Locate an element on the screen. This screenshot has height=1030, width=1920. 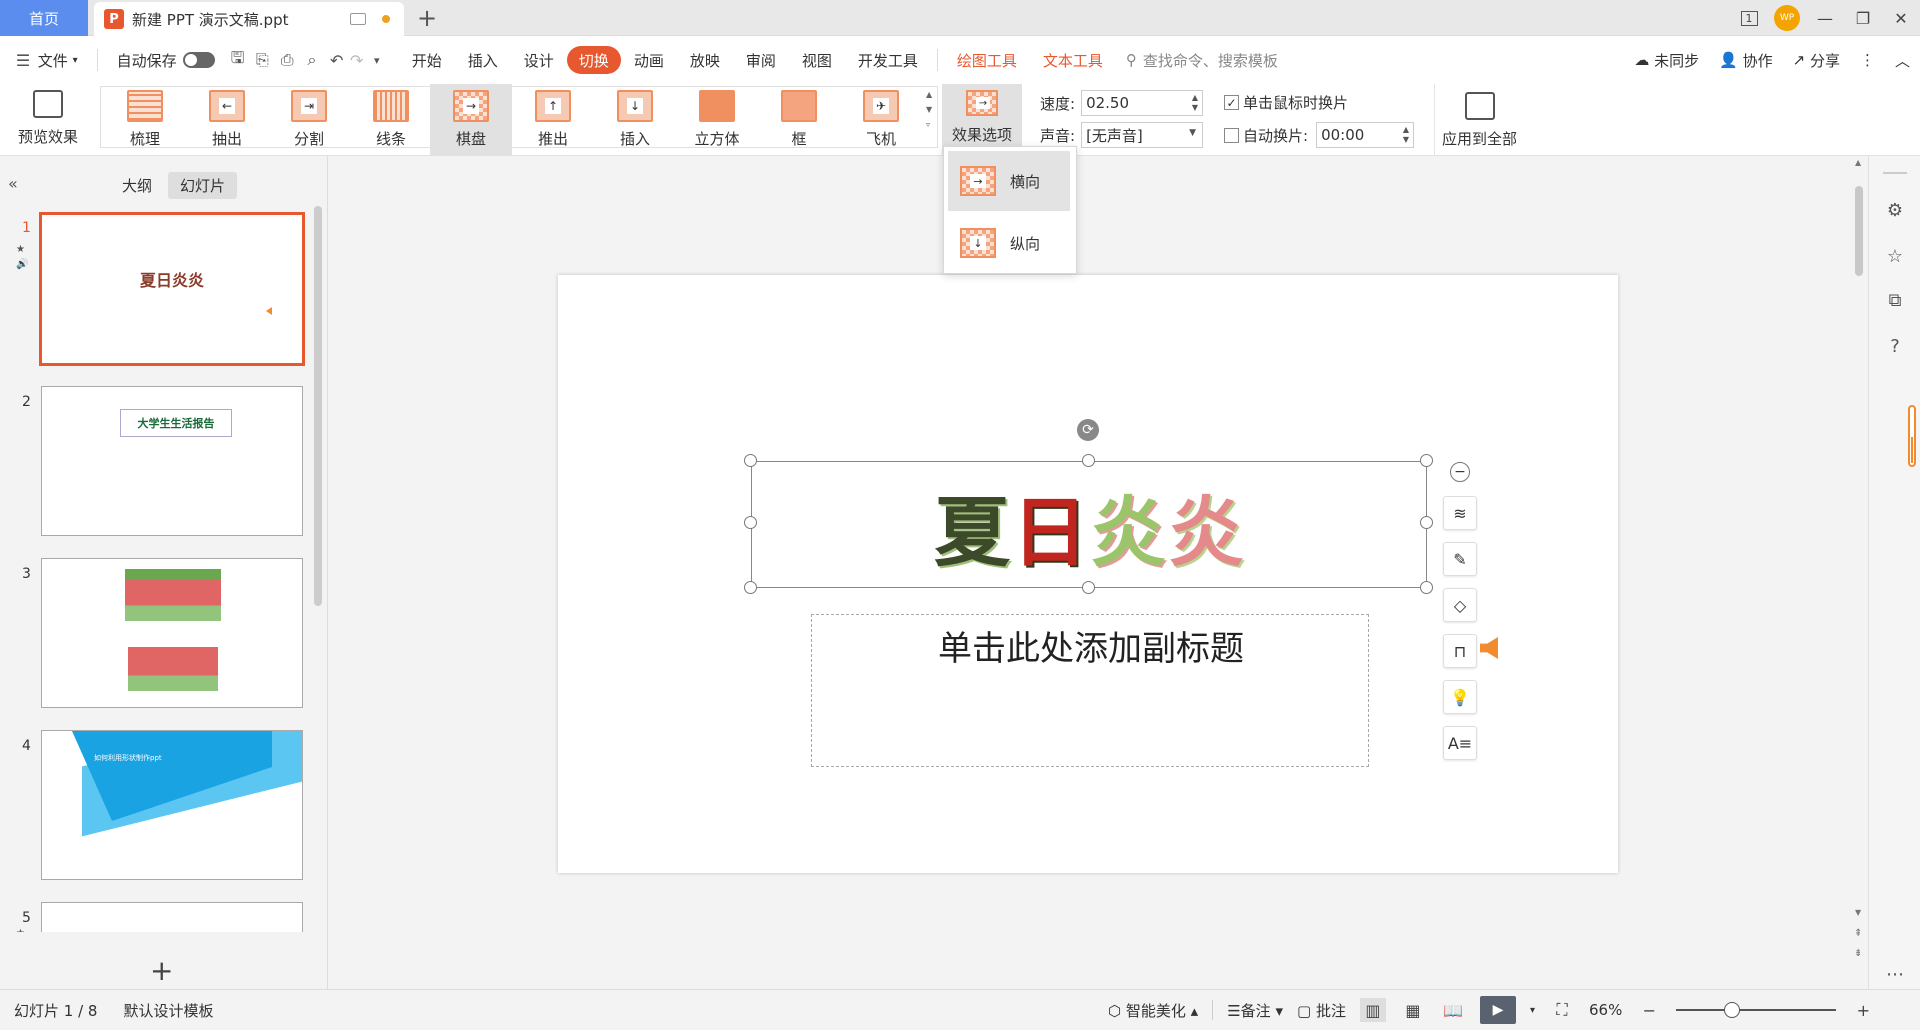
pen-icon: ✎ is located at coordinates (1460, 559).